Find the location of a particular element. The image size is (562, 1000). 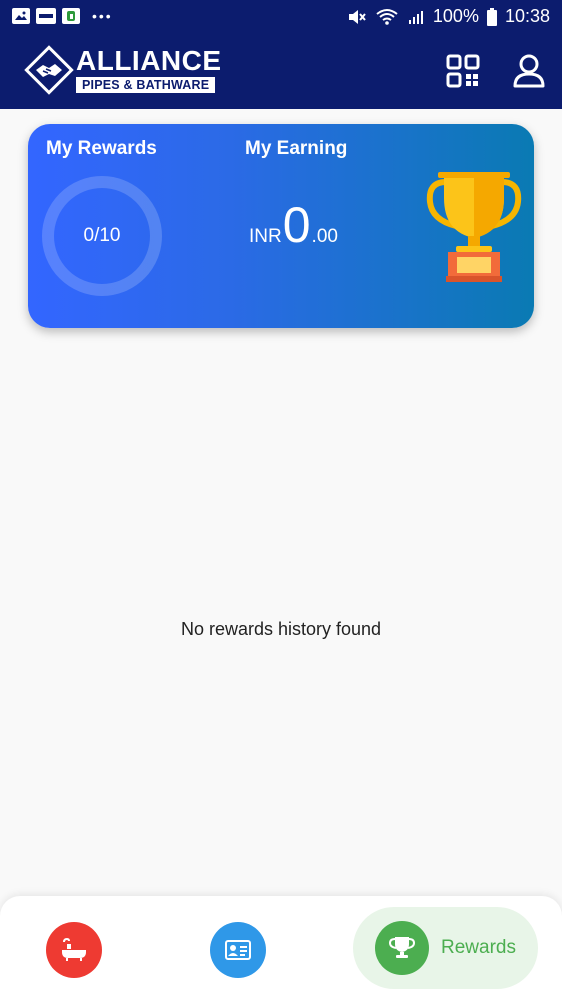

brand-name: ALLIANCE is located at coordinates (149, 60).